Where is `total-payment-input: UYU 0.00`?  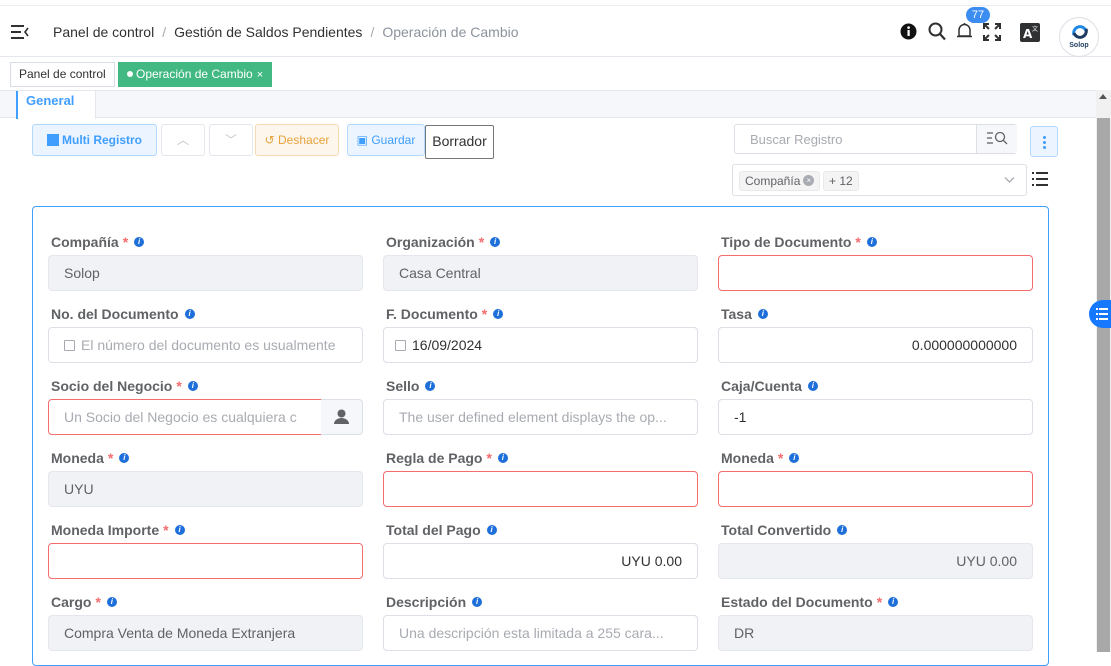
total-payment-input: UYU 0.00 is located at coordinates (540, 561).